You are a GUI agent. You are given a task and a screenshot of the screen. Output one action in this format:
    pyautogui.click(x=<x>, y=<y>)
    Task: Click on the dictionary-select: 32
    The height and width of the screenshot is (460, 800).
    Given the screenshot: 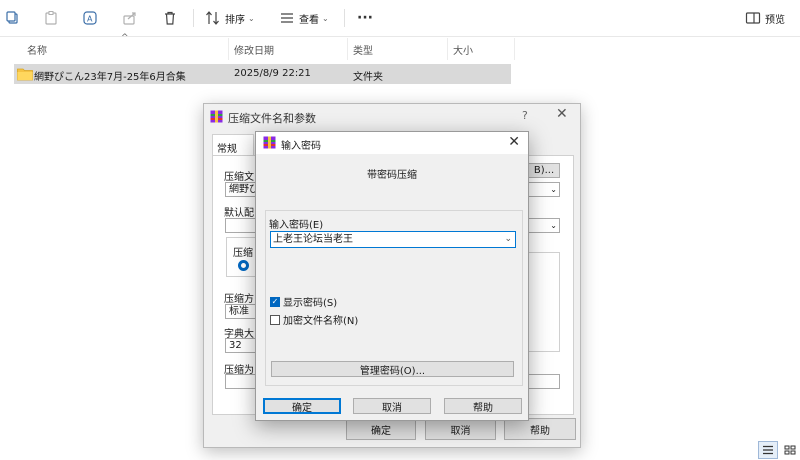 What is the action you would take?
    pyautogui.click(x=241, y=345)
    